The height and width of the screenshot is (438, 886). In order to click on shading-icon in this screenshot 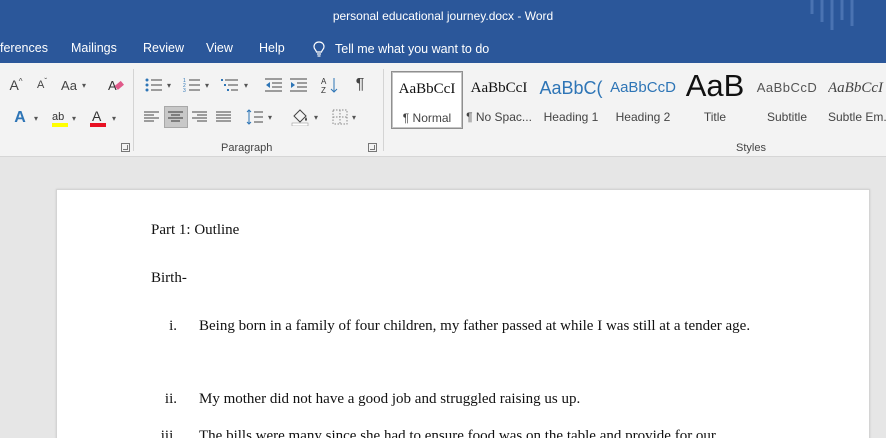, I will do `click(300, 117)`.